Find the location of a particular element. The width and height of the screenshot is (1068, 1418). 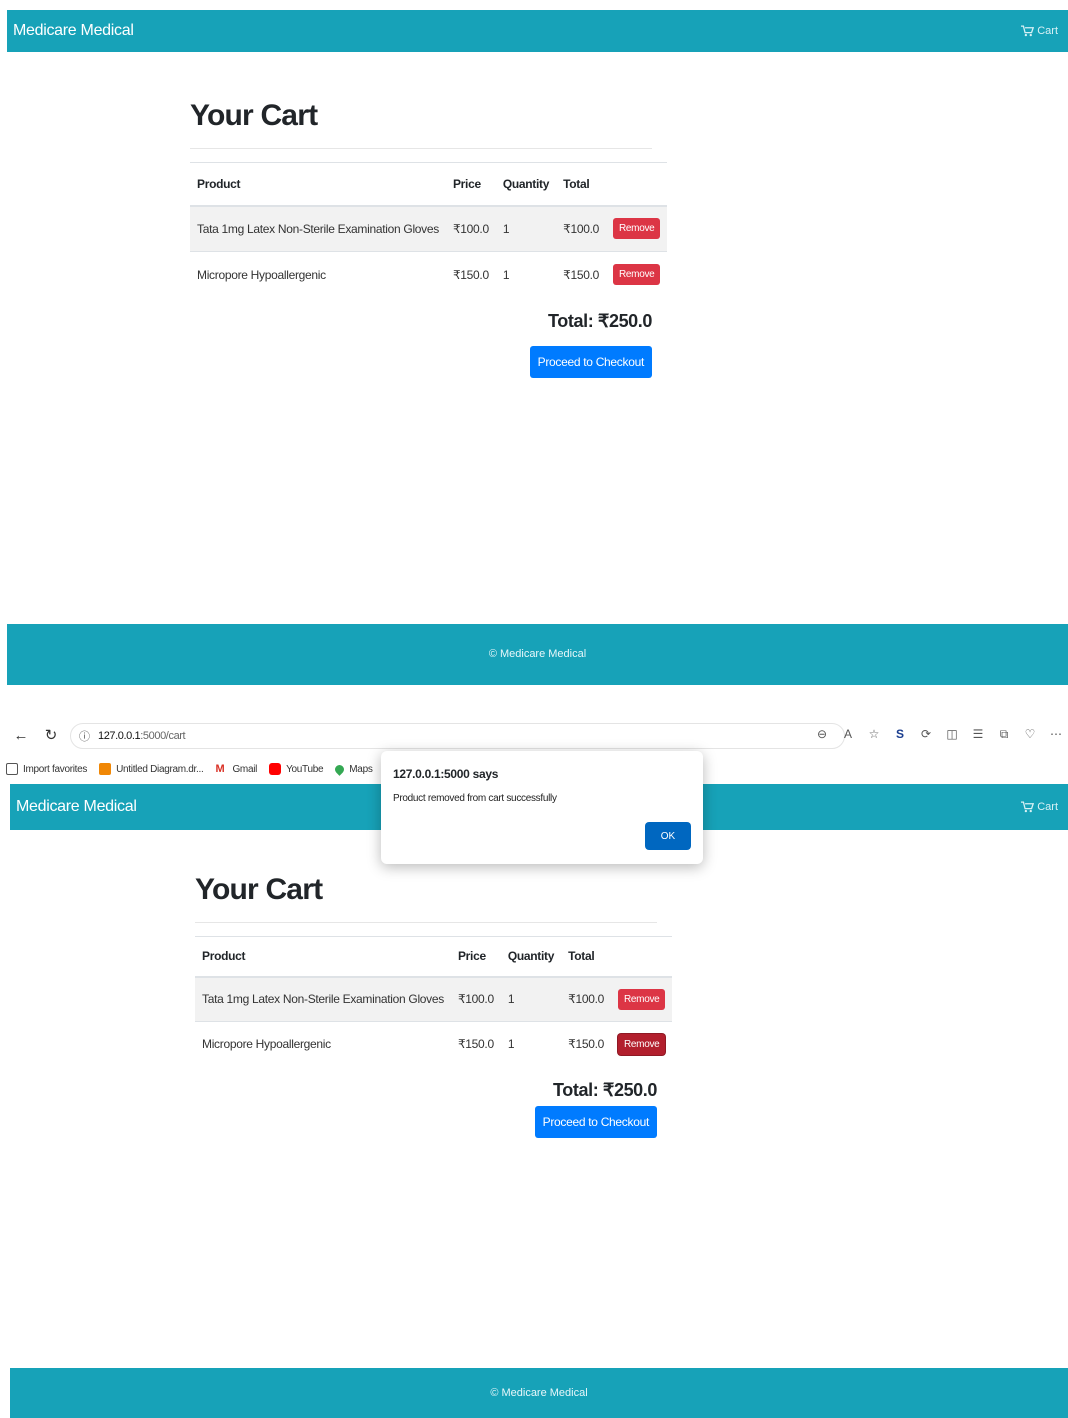

bookmark-youtube: YouTube is located at coordinates (296, 769).